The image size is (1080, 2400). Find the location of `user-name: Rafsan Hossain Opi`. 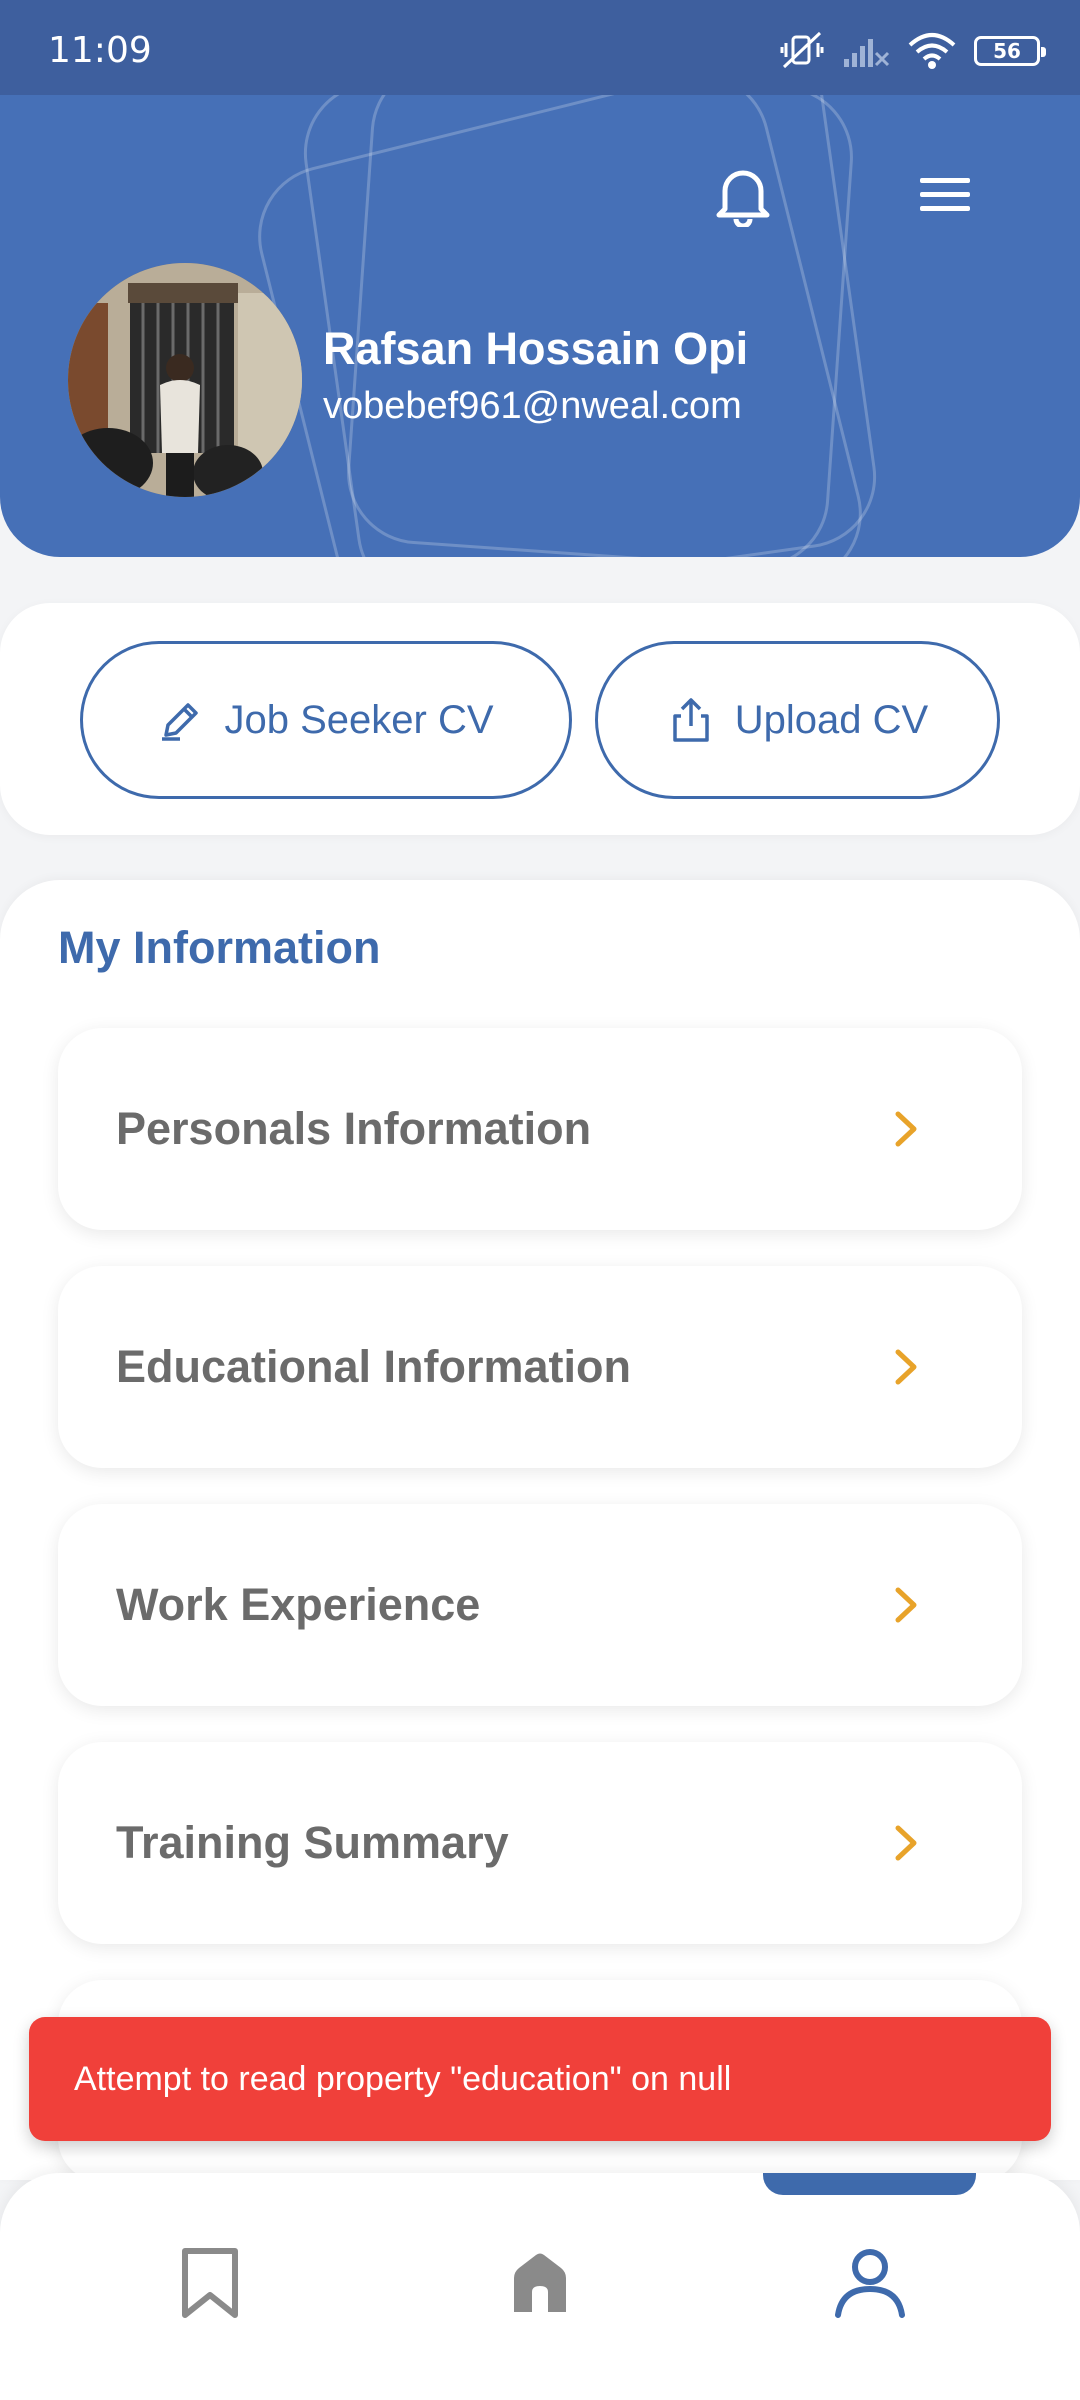

user-name: Rafsan Hossain Opi is located at coordinates (536, 348).